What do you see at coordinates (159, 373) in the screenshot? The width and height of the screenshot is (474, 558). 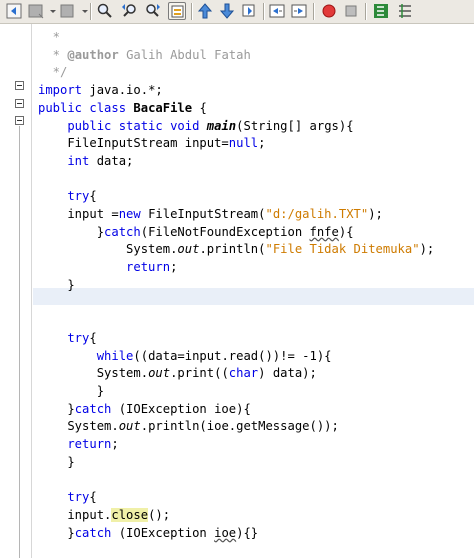 I see `code-token: out` at bounding box center [159, 373].